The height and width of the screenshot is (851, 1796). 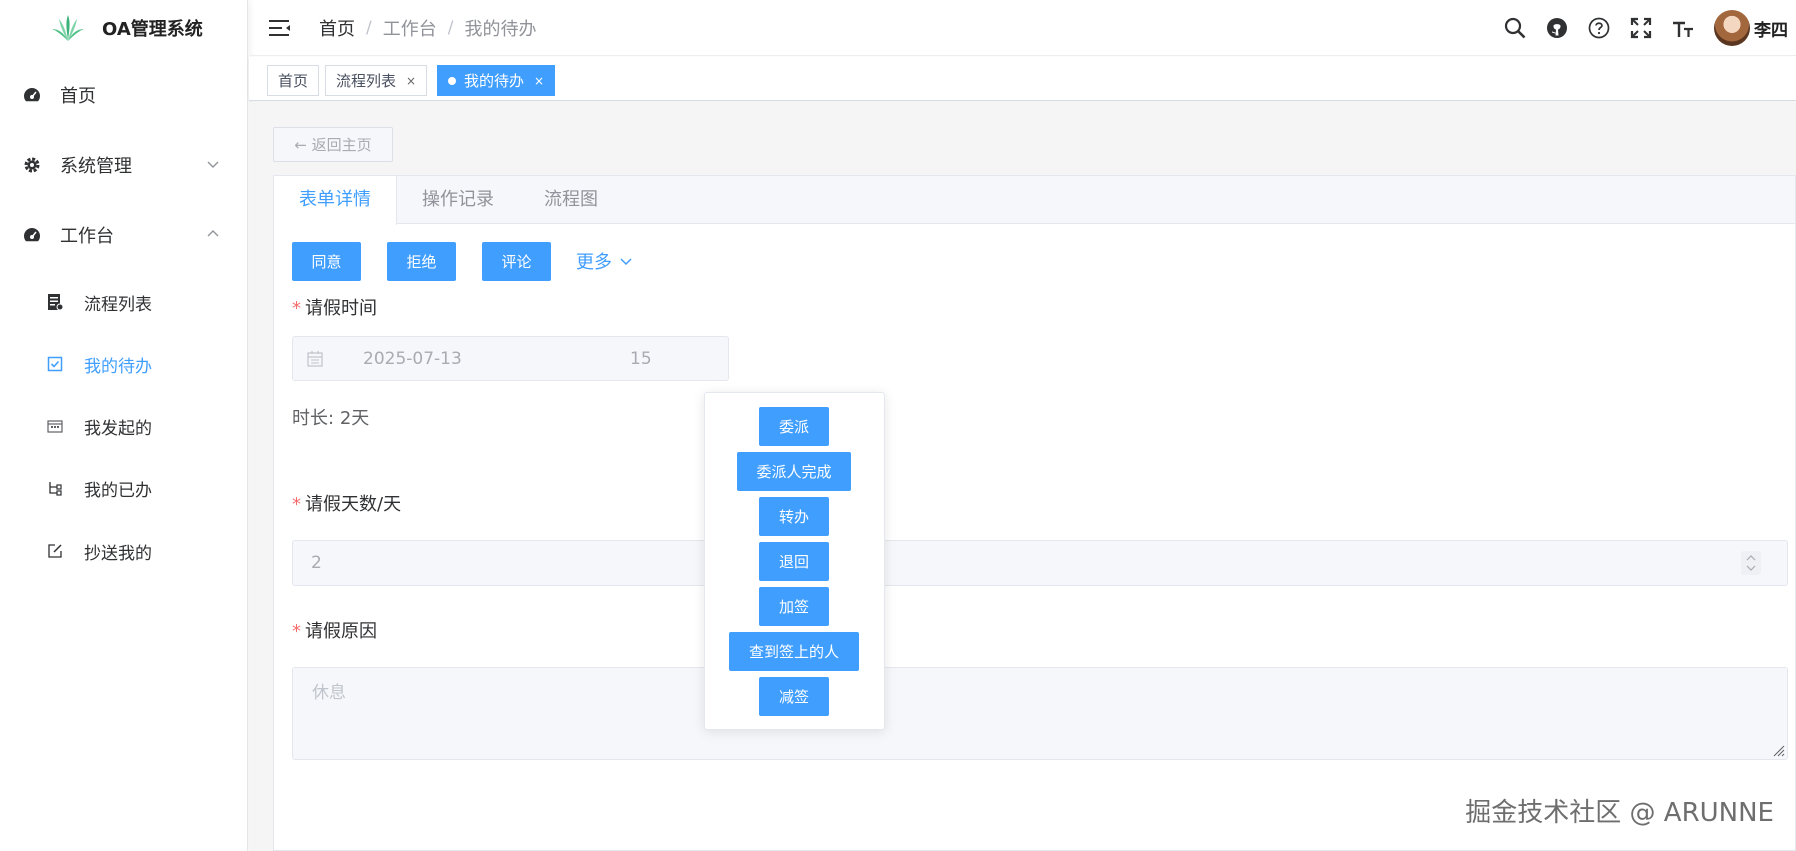 I want to click on more-label: 更多, so click(x=594, y=262).